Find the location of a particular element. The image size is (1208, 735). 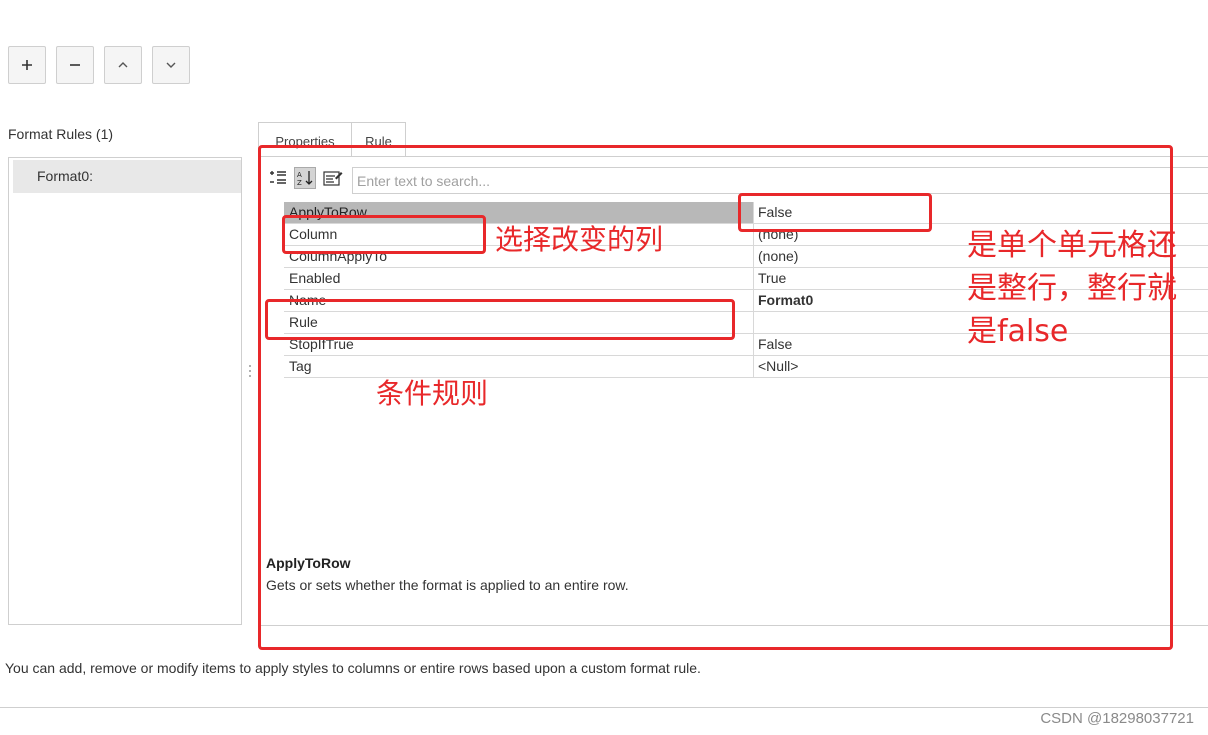

add-rule-button is located at coordinates (27, 65).